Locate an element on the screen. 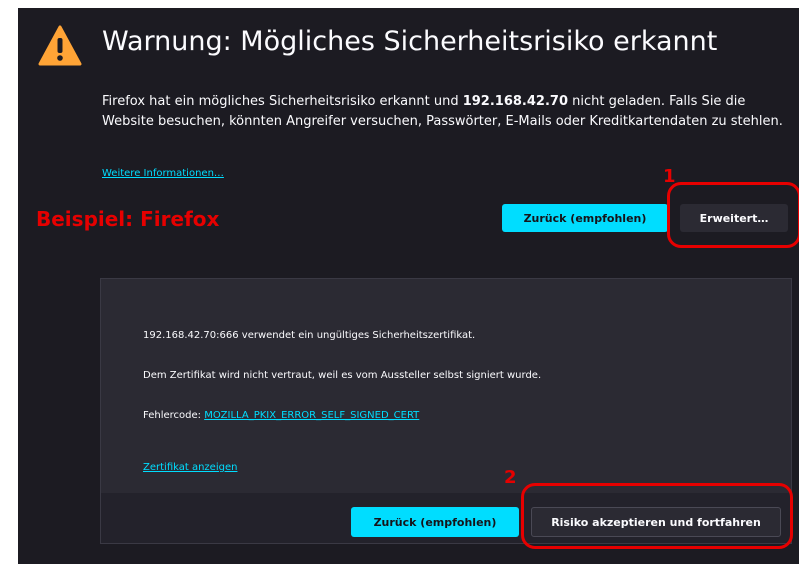  view-certificate-link: Zertifikat anzeigen is located at coordinates (190, 467).